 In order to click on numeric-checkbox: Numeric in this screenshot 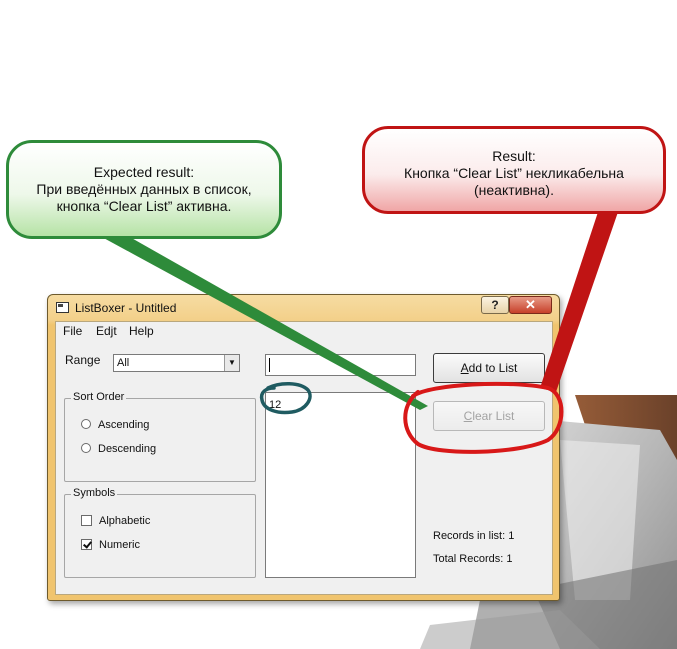, I will do `click(110, 545)`.